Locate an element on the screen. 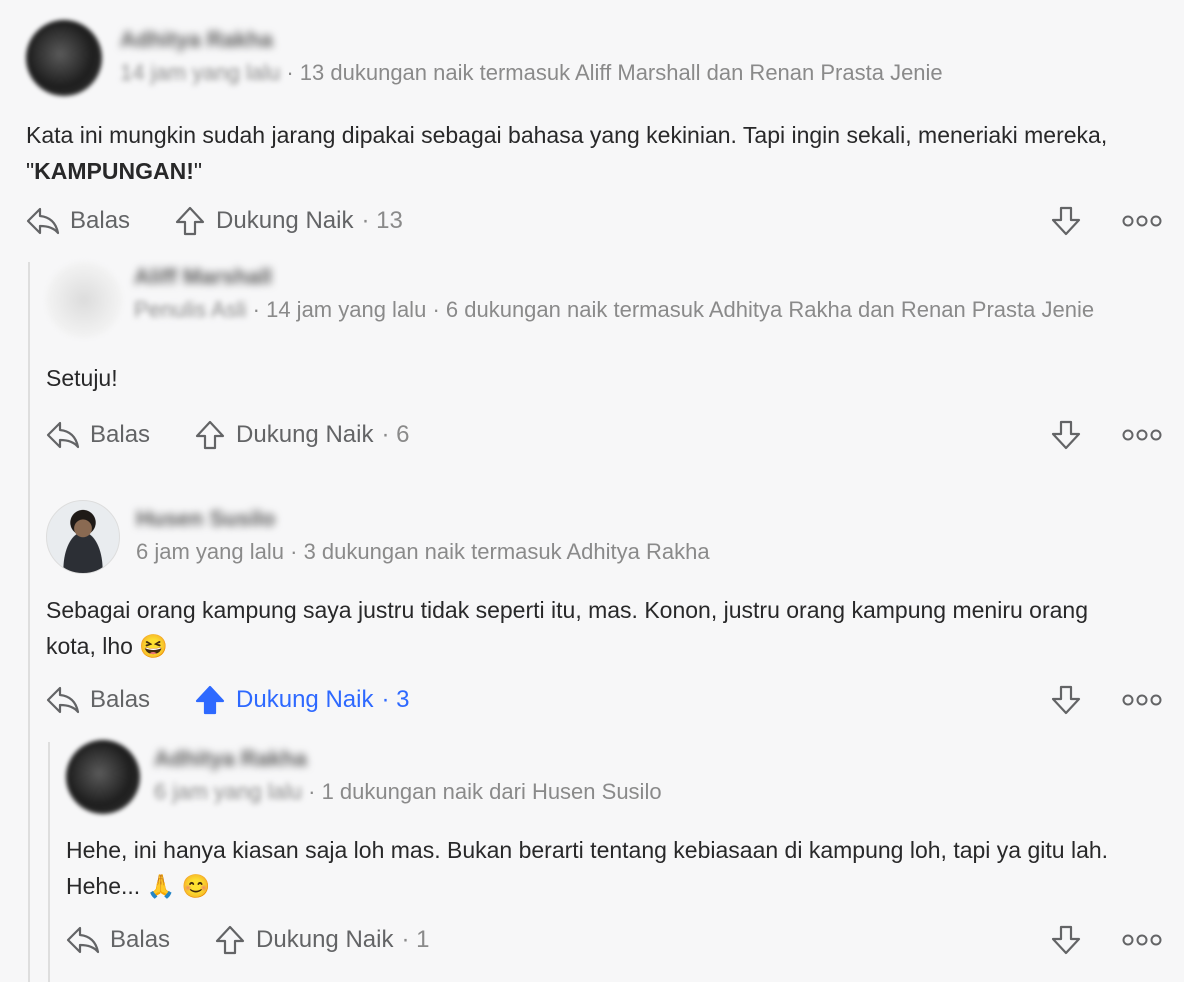  upvote-count: · 1 is located at coordinates (415, 940).